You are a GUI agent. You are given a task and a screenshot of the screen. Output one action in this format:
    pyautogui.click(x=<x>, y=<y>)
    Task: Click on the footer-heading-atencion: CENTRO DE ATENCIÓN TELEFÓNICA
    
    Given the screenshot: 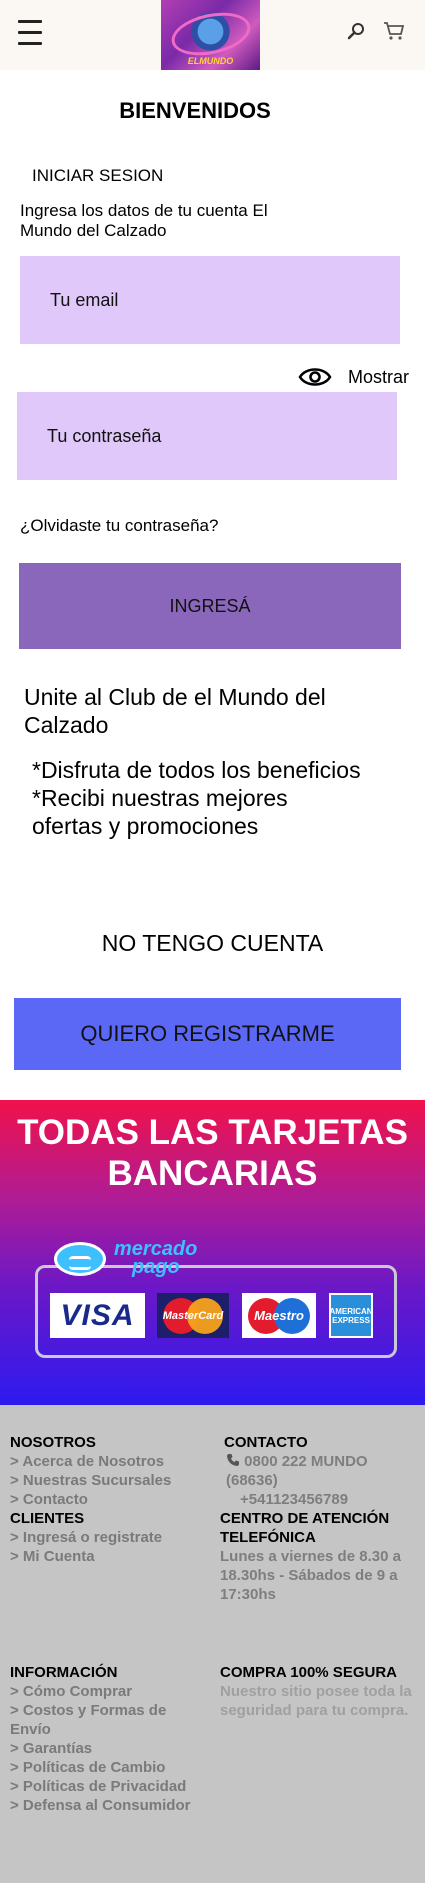 What is the action you would take?
    pyautogui.click(x=305, y=1528)
    